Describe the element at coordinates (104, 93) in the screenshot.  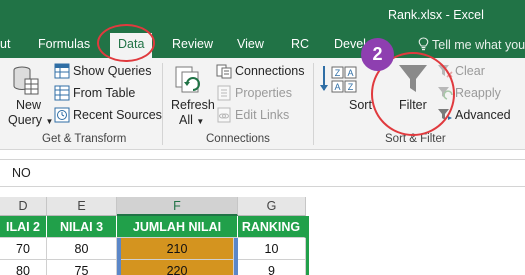
I see `from-table-button: From Table` at that location.